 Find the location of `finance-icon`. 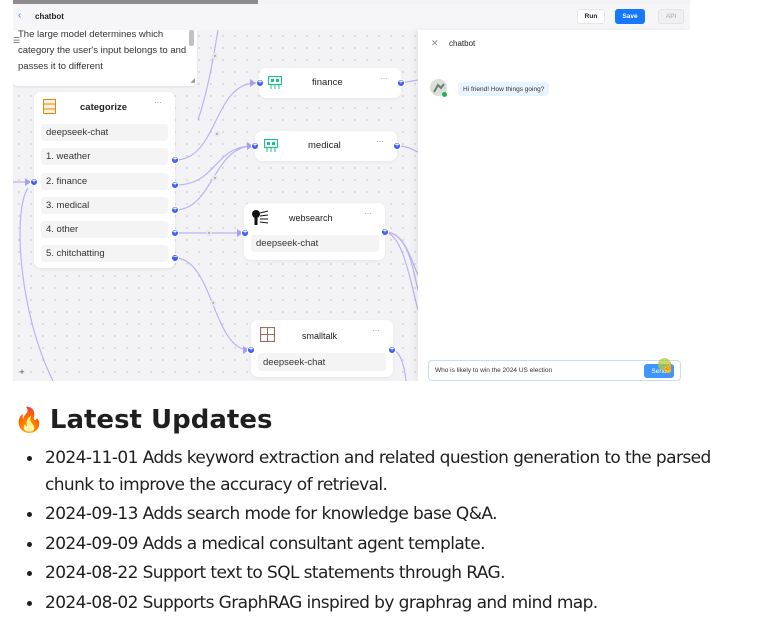

finance-icon is located at coordinates (275, 82).